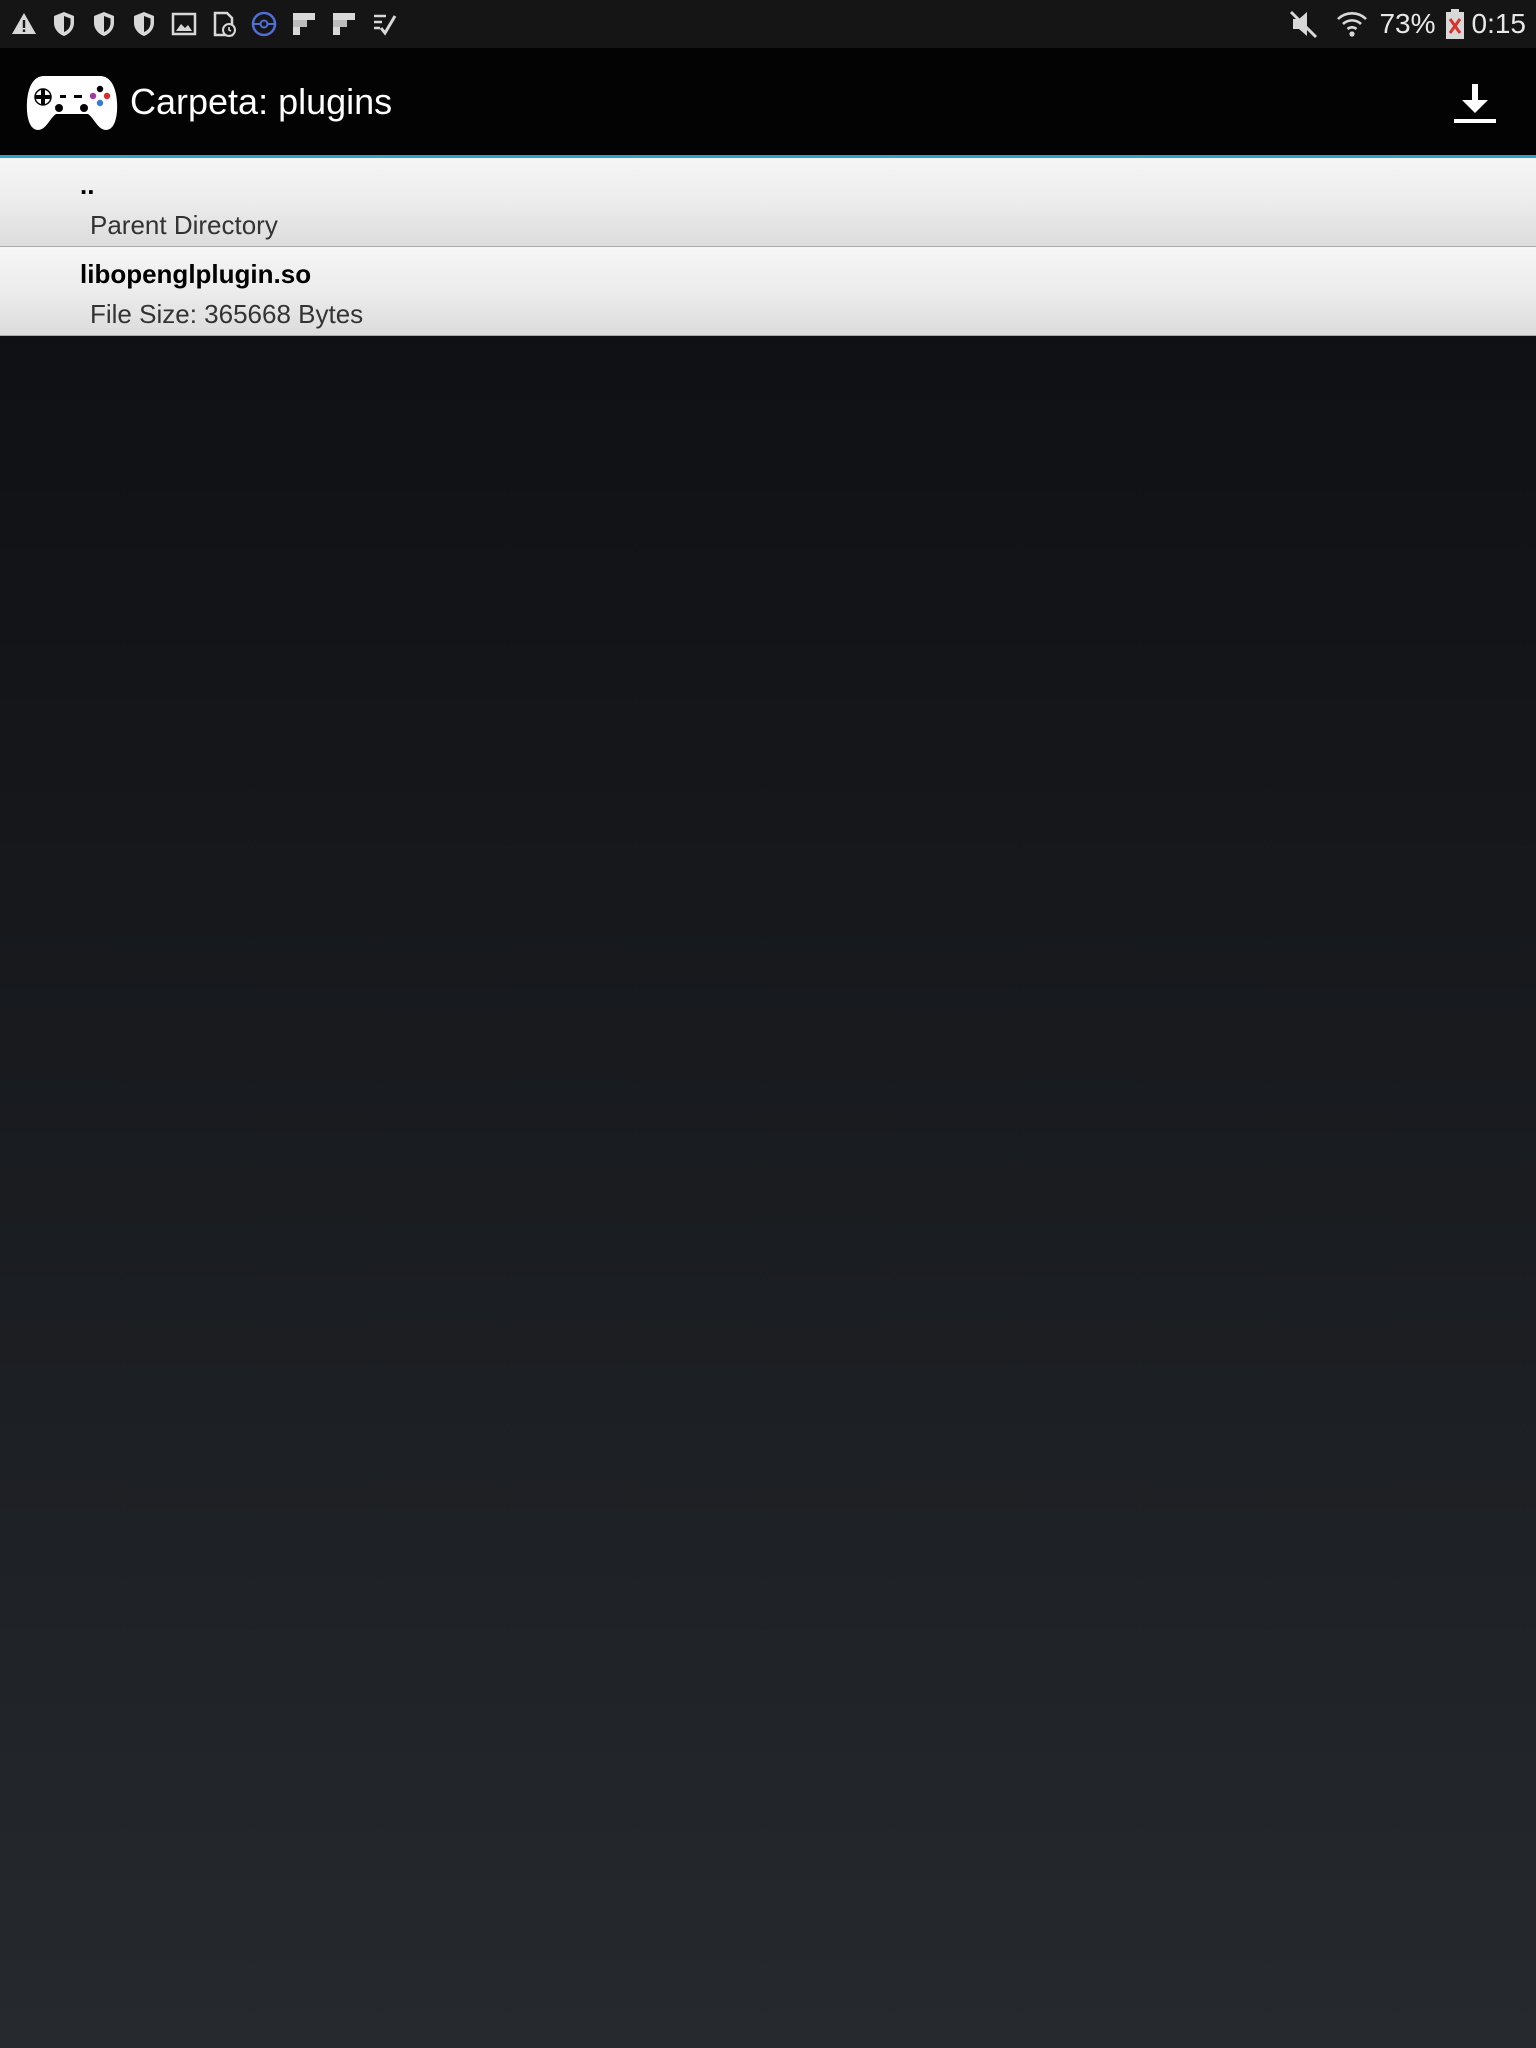  I want to click on sim-clock-icon, so click(224, 24).